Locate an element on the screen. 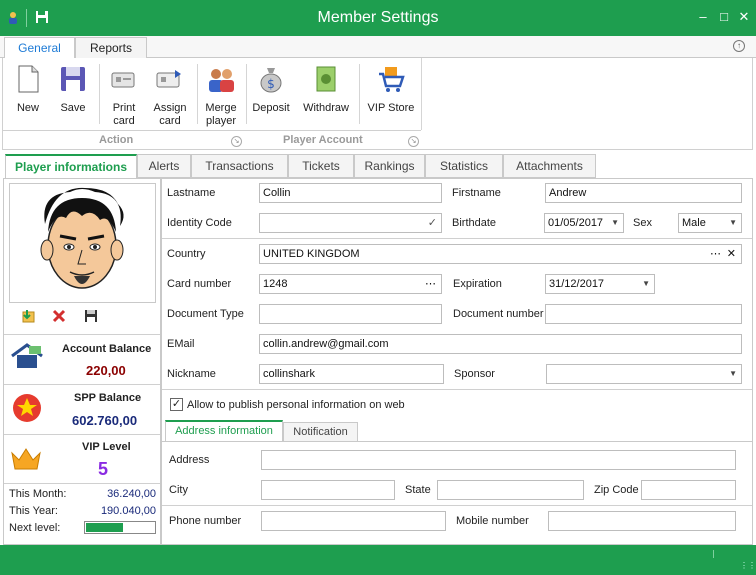  nickname-field: collinshark is located at coordinates (351, 374).